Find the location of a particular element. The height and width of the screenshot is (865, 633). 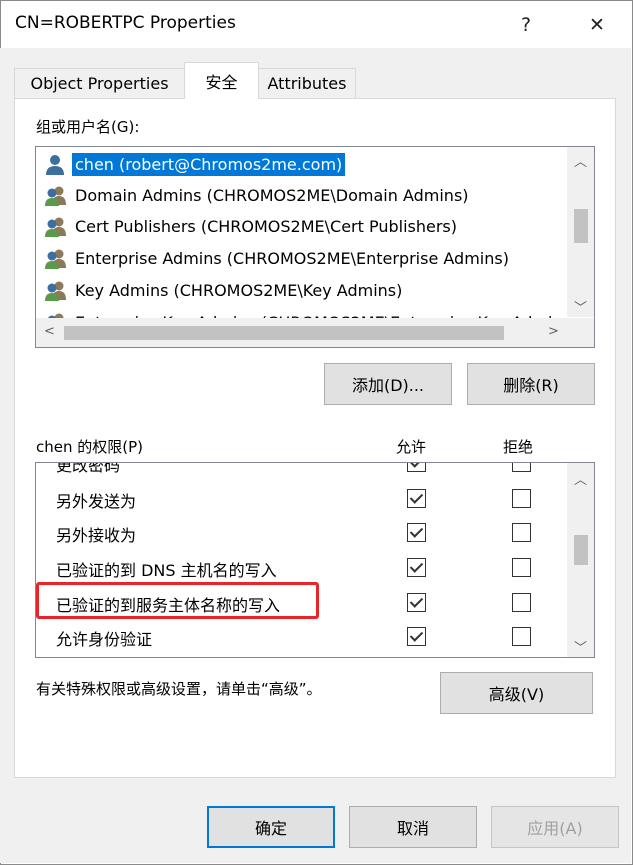

scroll-left-icon: < is located at coordinates (49, 331).